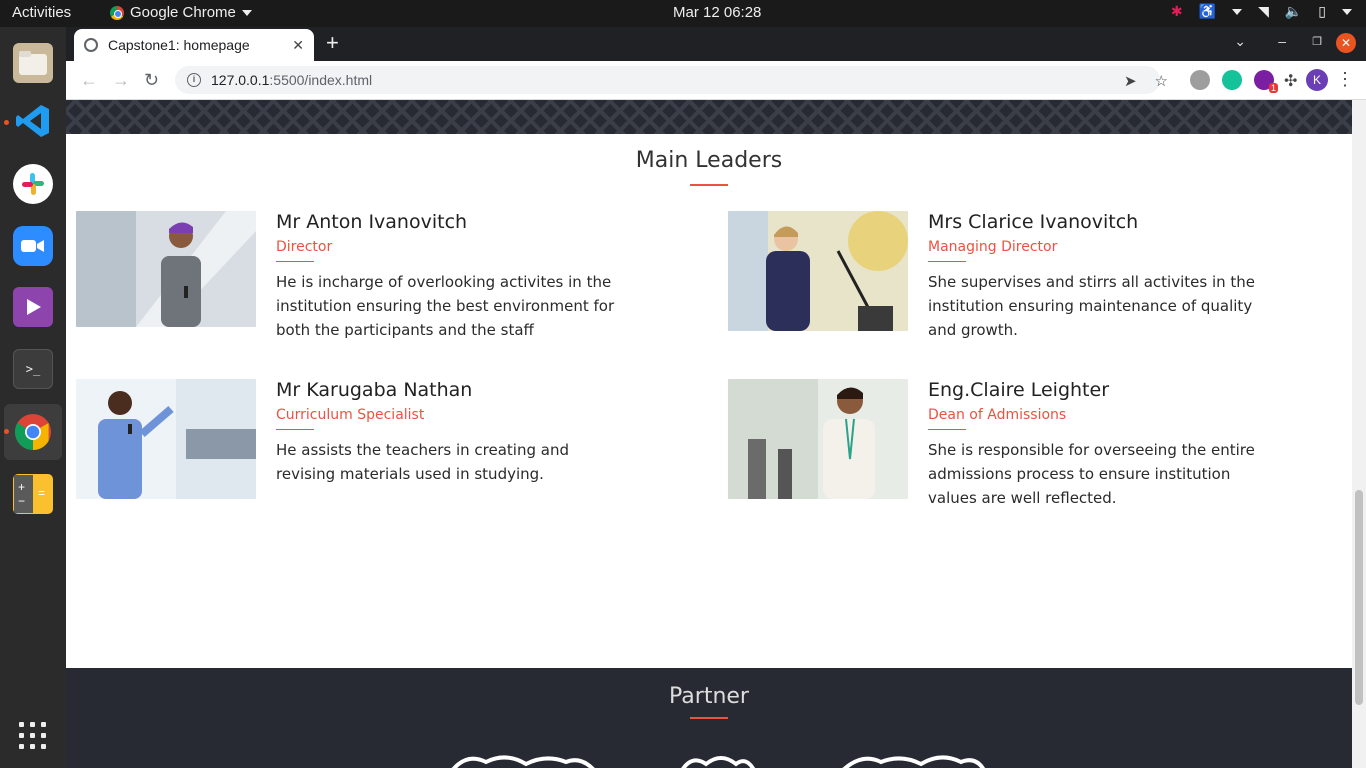 The image size is (1366, 768). Describe the element at coordinates (33, 397) in the screenshot. I see `dock: >_ + − =` at that location.